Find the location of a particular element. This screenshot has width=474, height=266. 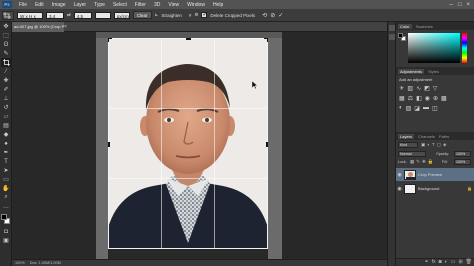

opacity-field: 100% is located at coordinates (462, 154).